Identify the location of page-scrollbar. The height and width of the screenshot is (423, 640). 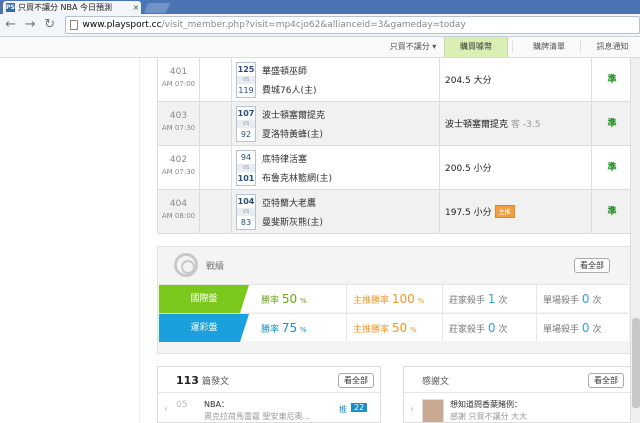
(635, 240).